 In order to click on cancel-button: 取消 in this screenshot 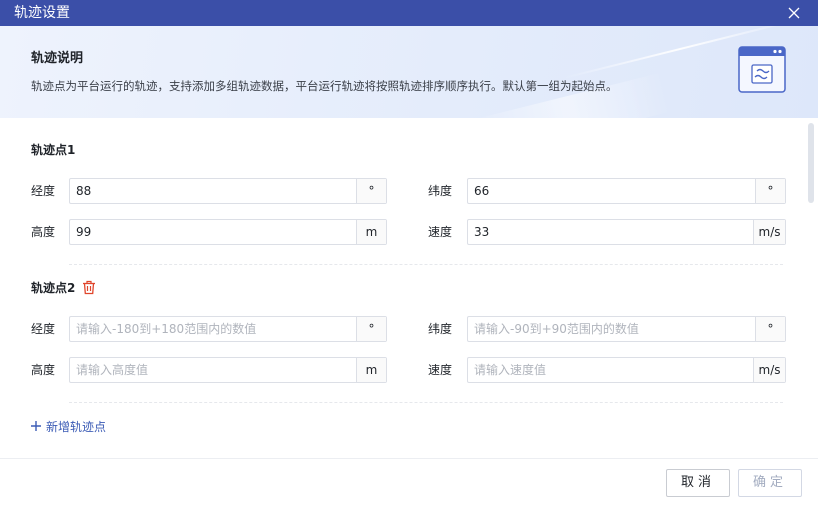, I will do `click(698, 483)`.